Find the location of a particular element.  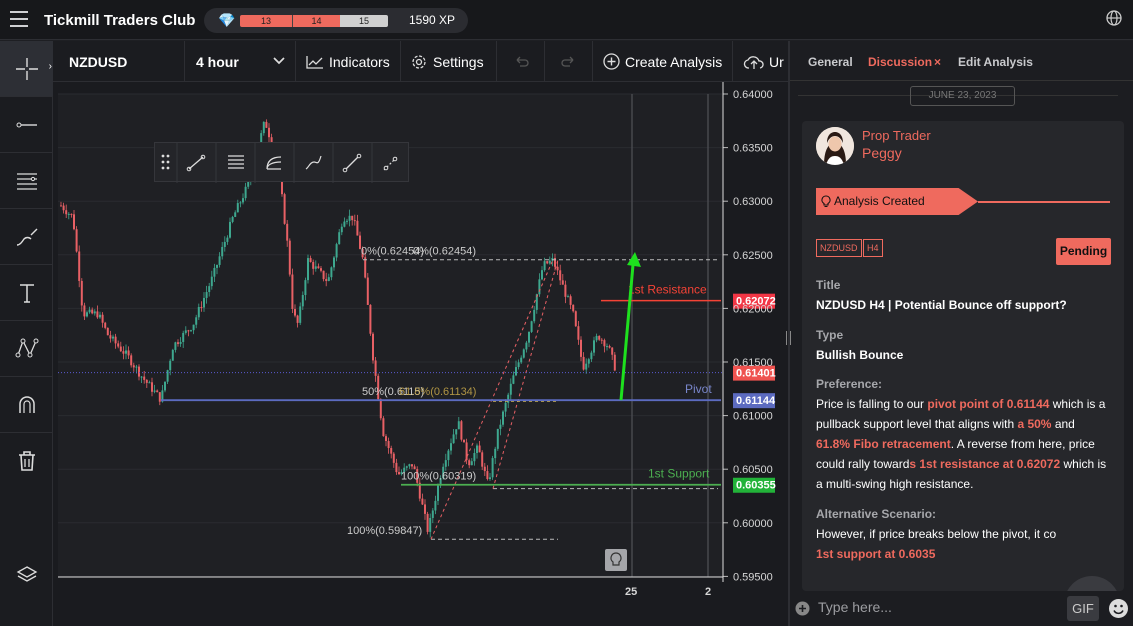

time-tick-label: 2 is located at coordinates (708, 592).